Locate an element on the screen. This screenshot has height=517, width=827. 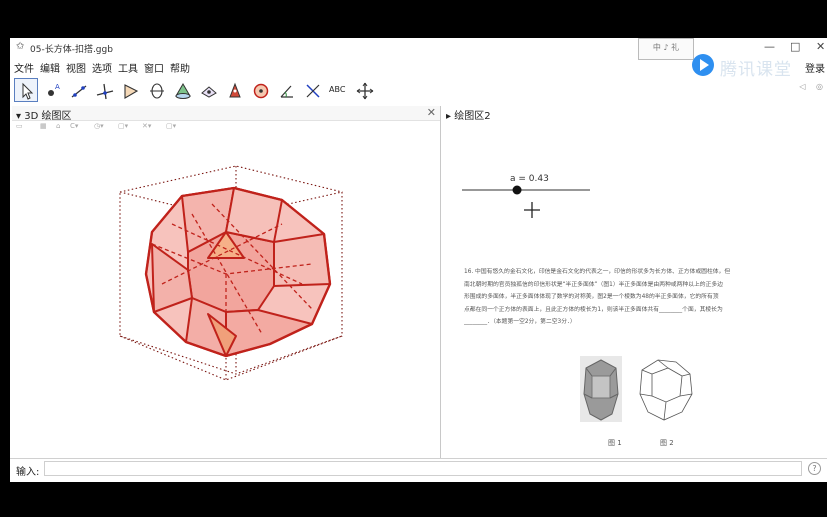
rhombicuboctahedron-scene is located at coordinates (231, 273).